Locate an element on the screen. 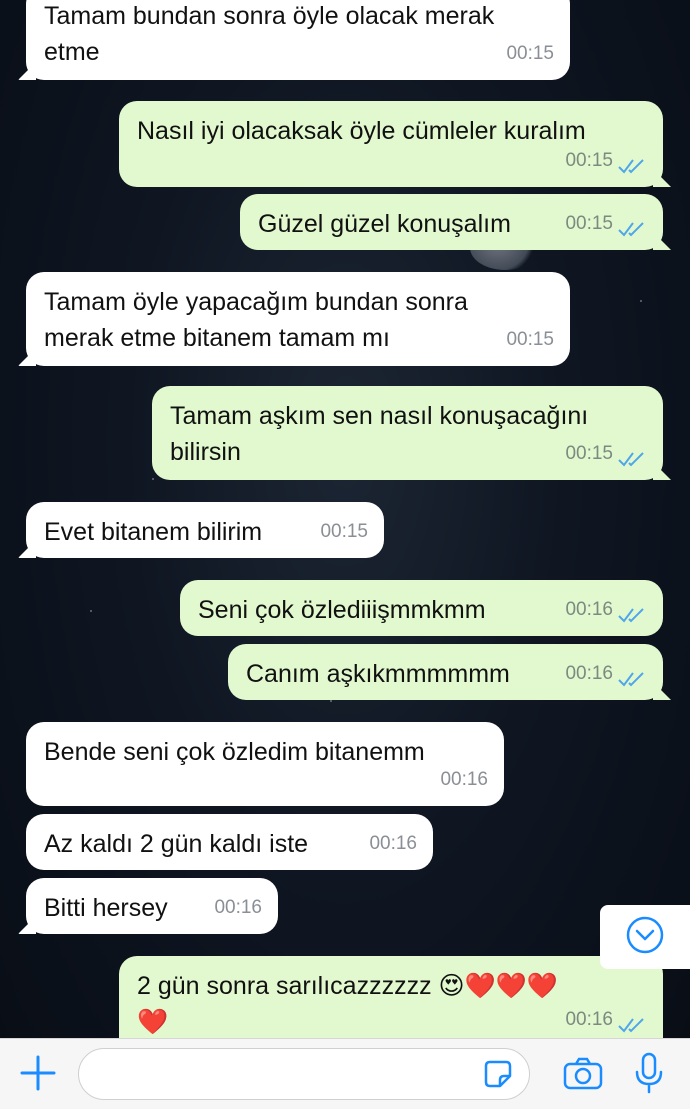  scroll-to-bottom-button is located at coordinates (645, 937).